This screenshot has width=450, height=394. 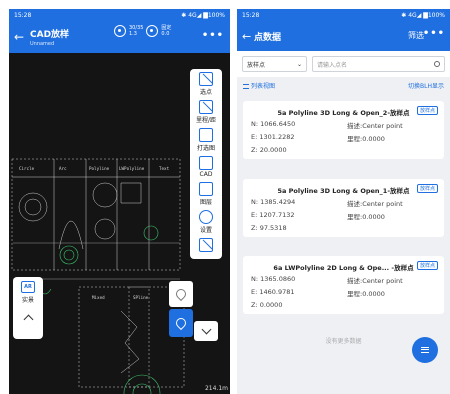 I want to click on cad-label-polyline: Polyline, so click(x=99, y=168).